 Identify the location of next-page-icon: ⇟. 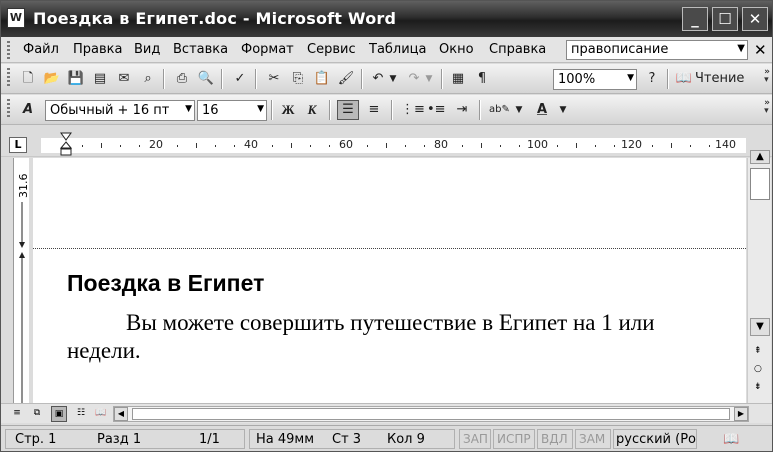
(758, 387).